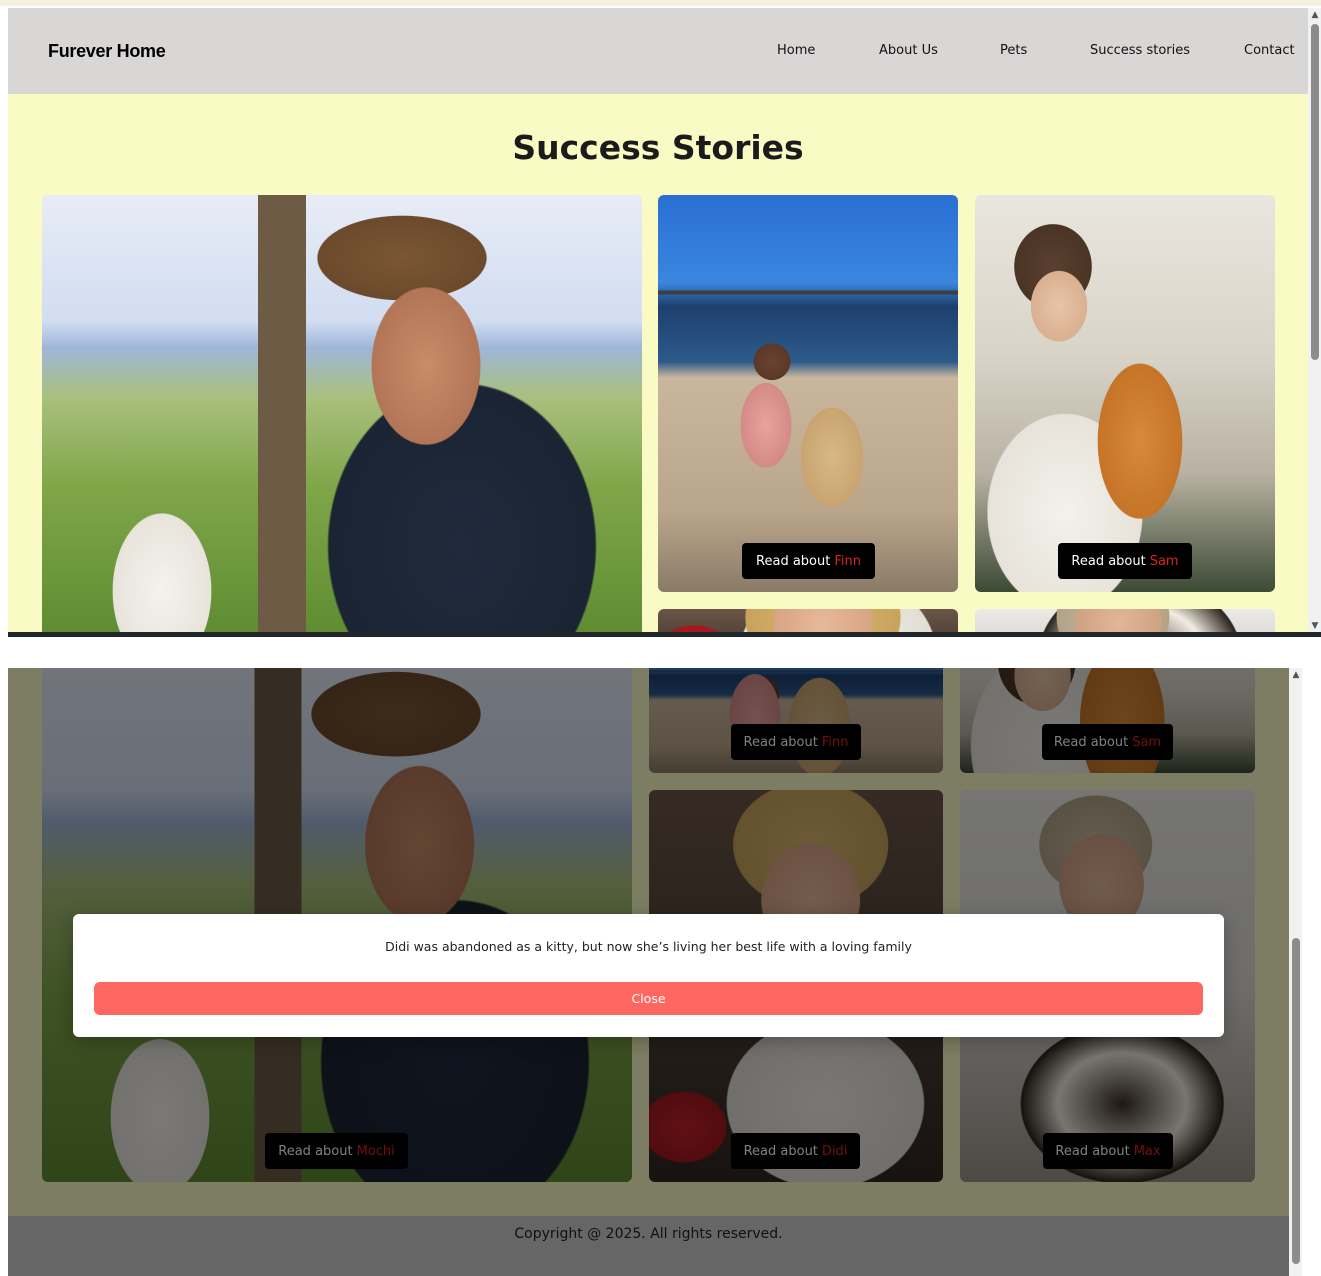 This screenshot has width=1321, height=1276. Describe the element at coordinates (1164, 561) in the screenshot. I see `pet-name: Sam` at that location.